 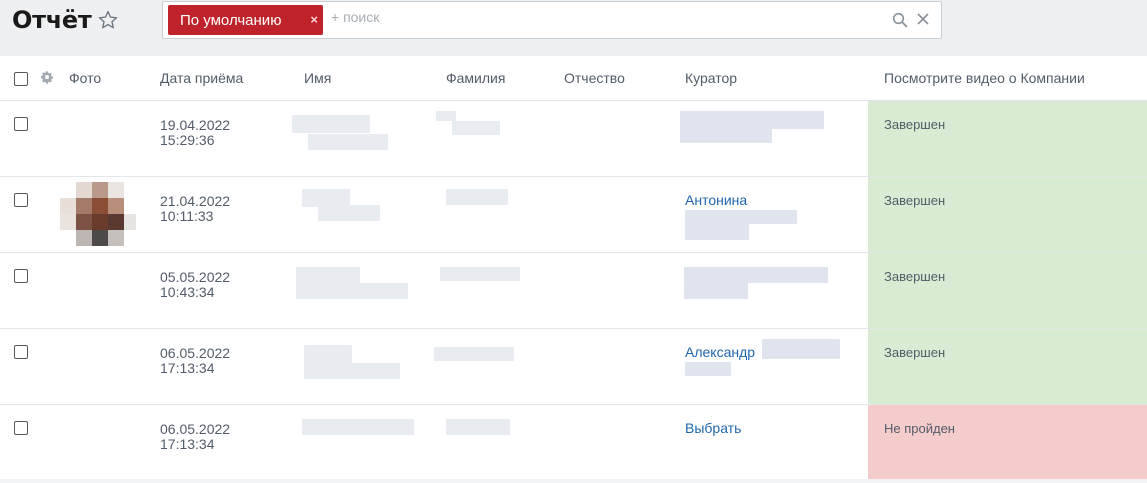 I want to click on column-header-photo: Фото, so click(x=85, y=78).